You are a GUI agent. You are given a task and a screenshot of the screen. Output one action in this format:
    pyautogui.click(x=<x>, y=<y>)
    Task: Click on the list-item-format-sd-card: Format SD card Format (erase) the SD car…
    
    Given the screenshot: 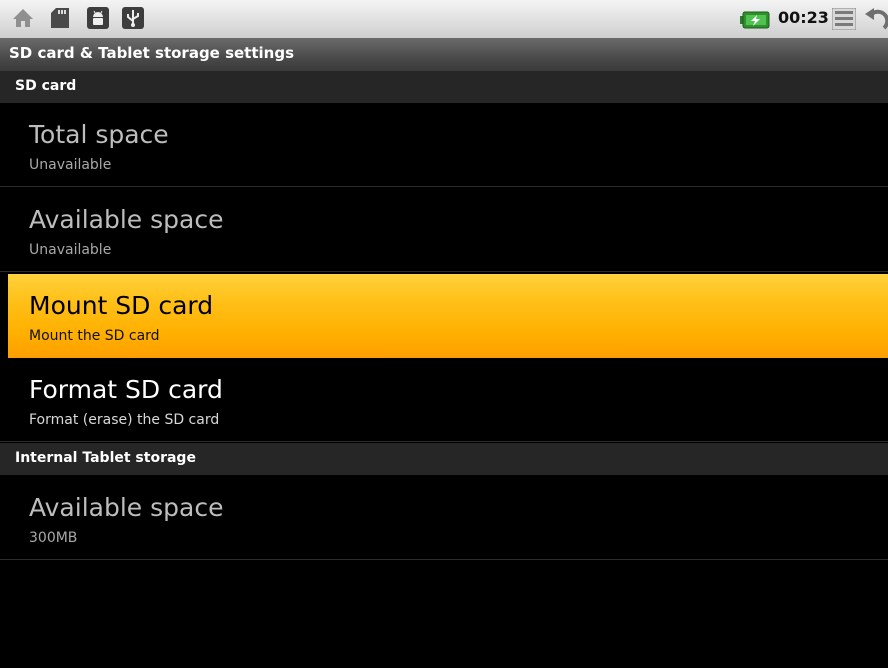 What is the action you would take?
    pyautogui.click(x=444, y=400)
    